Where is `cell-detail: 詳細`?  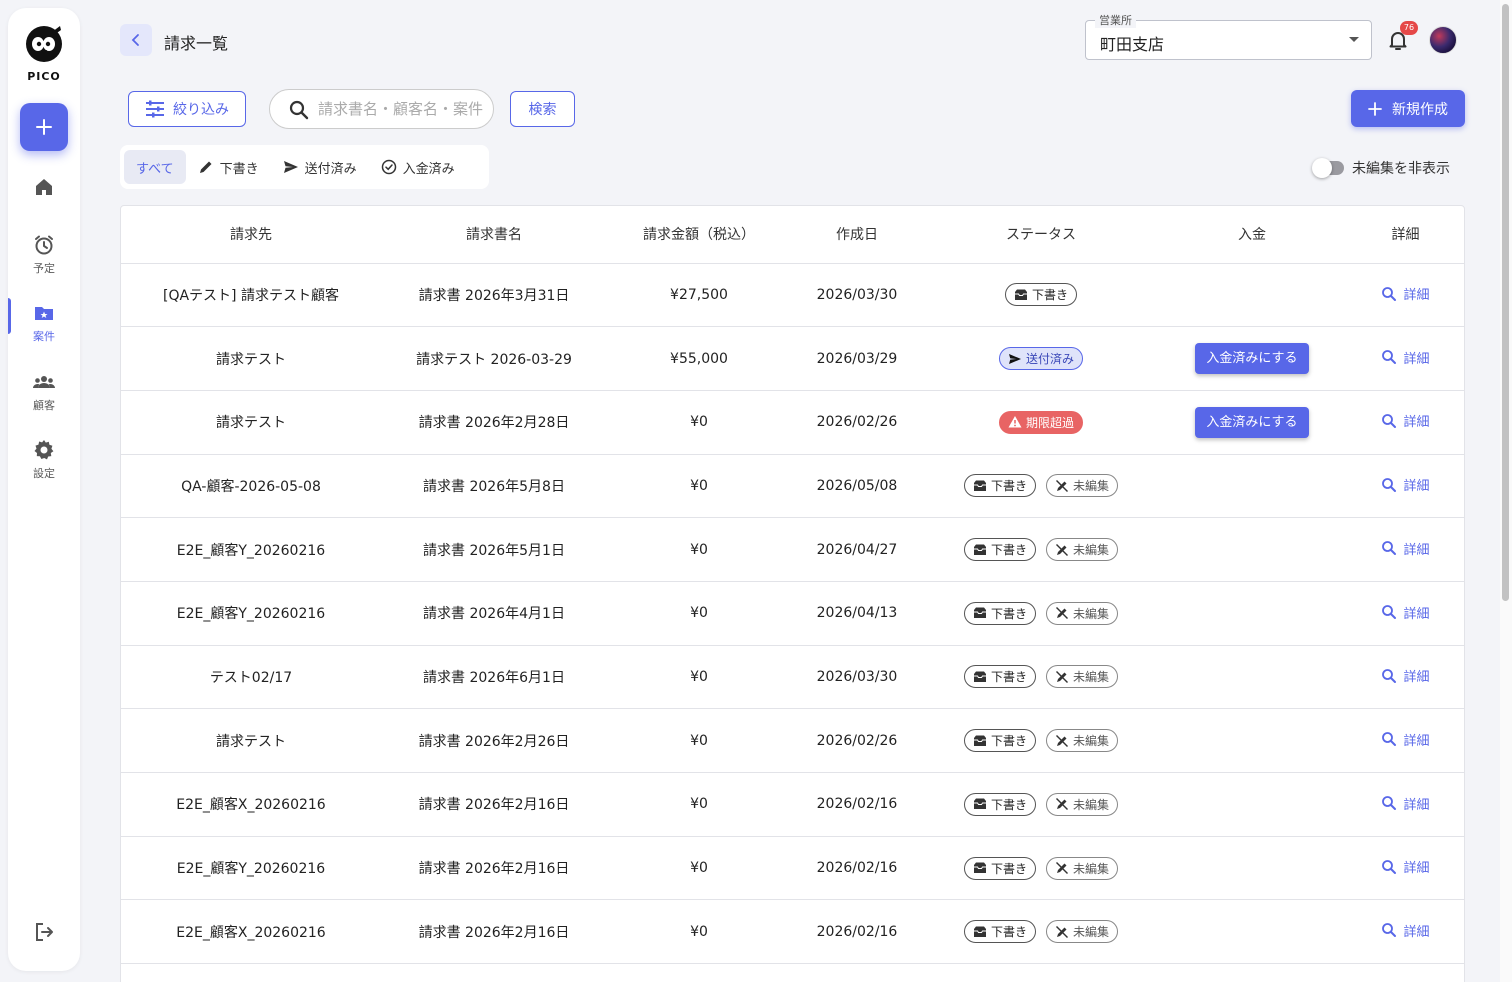
cell-detail: 詳細 is located at coordinates (1404, 295).